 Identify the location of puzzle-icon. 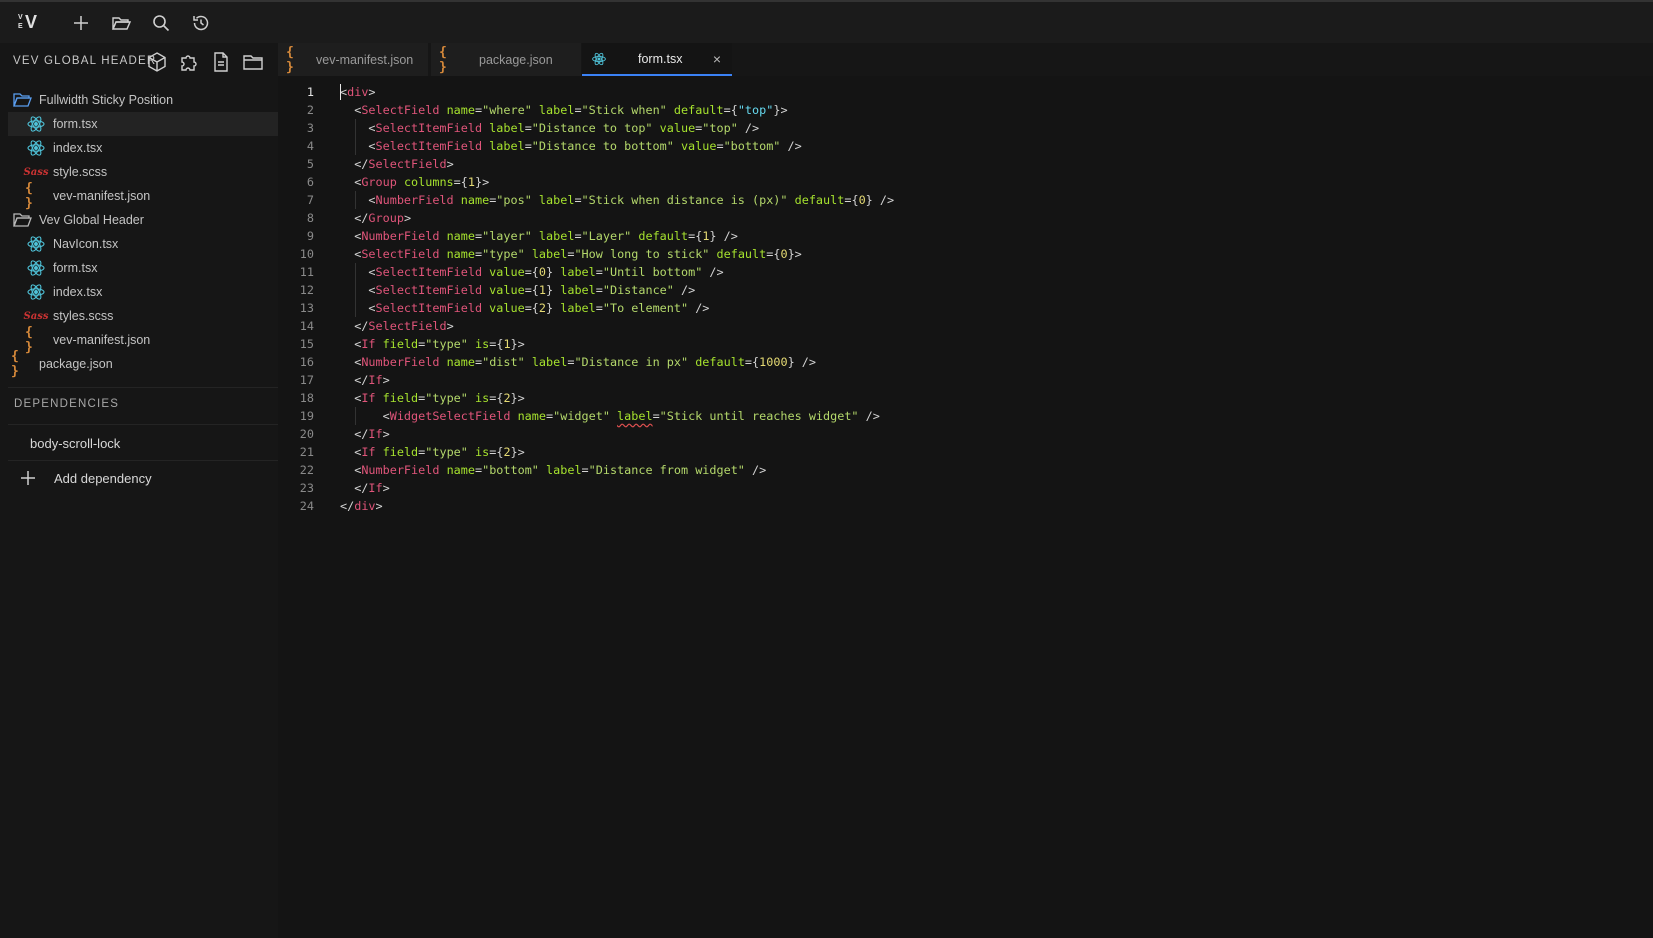
(189, 62).